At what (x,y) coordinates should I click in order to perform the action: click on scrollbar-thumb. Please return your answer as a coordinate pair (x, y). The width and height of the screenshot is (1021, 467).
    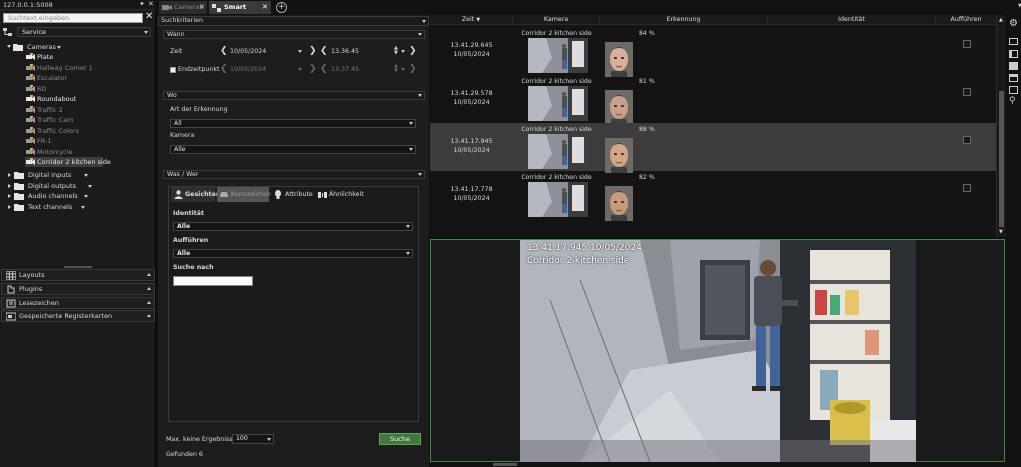
    Looking at the image, I should click on (1001, 159).